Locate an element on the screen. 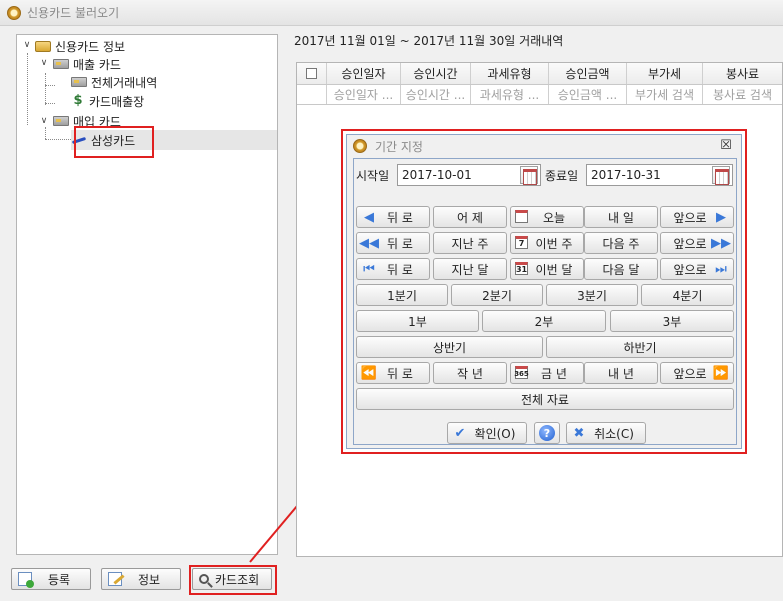  period-1-button: 1부 is located at coordinates (417, 321).